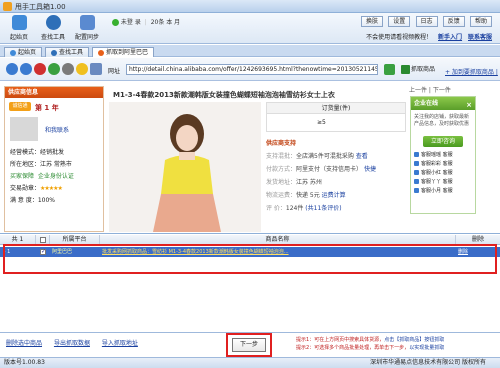 The width and height of the screenshot is (500, 368). Describe the element at coordinates (443, 103) in the screenshot. I see `enterprise-heading: 企业在线 ×` at that location.